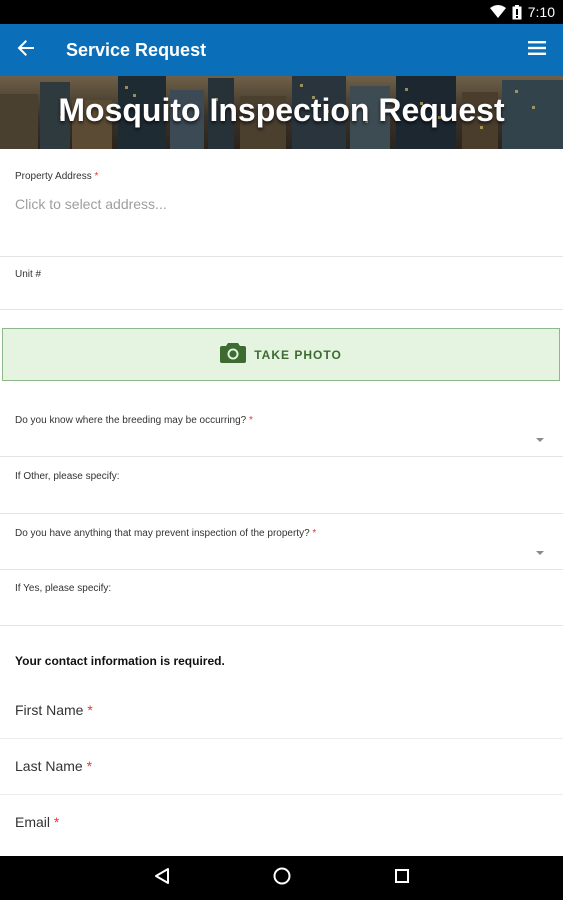  I want to click on back-button, so click(27, 50).